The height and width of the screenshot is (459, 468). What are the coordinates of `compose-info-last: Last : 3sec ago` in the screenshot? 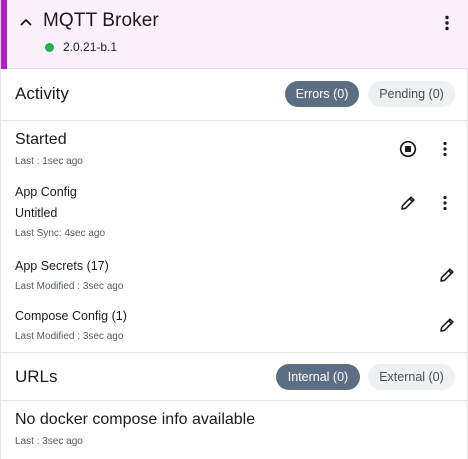 It's located at (49, 441).